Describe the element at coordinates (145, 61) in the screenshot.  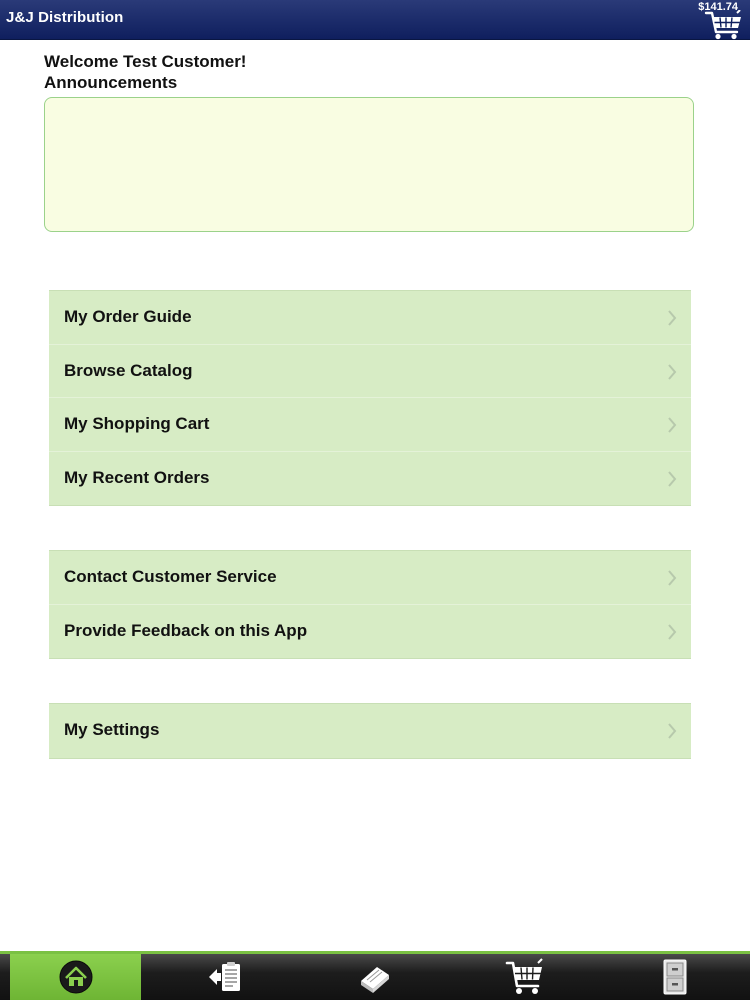
I see `welcome-text: Welcome Test Customer!` at that location.